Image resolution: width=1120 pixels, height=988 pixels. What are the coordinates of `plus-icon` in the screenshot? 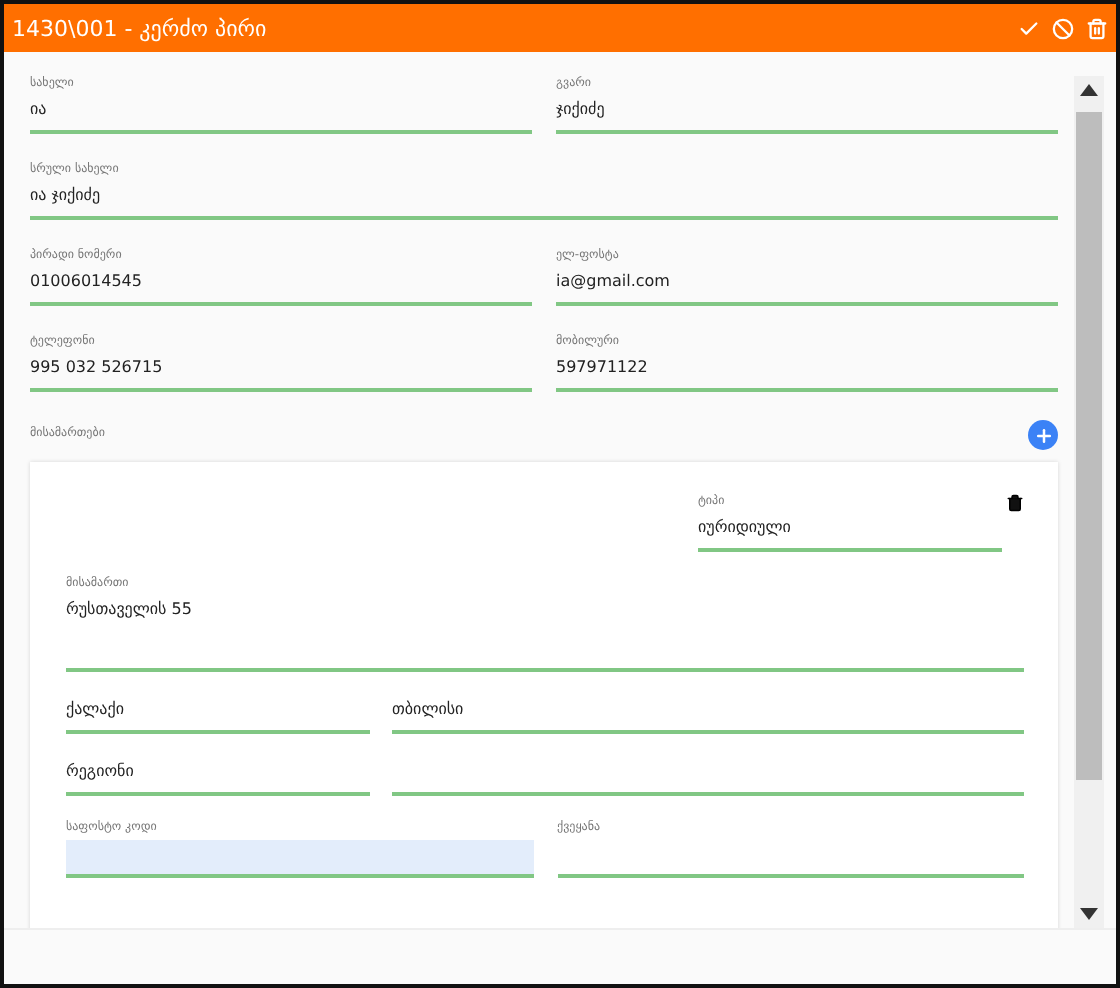 It's located at (1043, 435).